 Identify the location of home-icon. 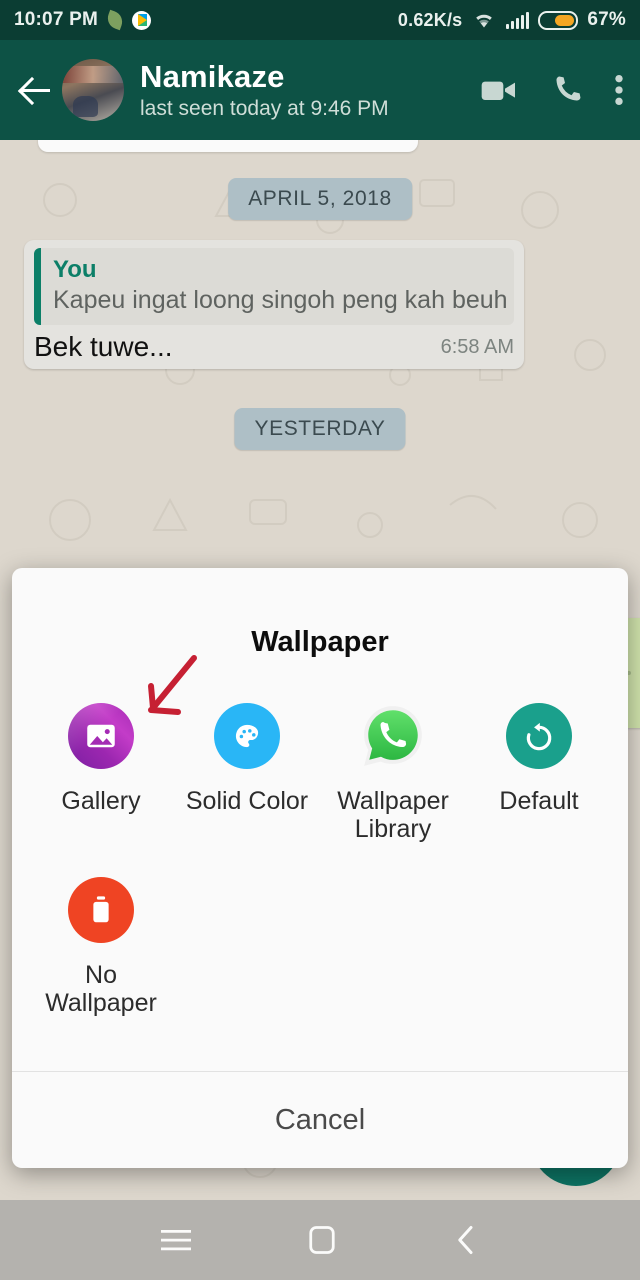
(322, 1240).